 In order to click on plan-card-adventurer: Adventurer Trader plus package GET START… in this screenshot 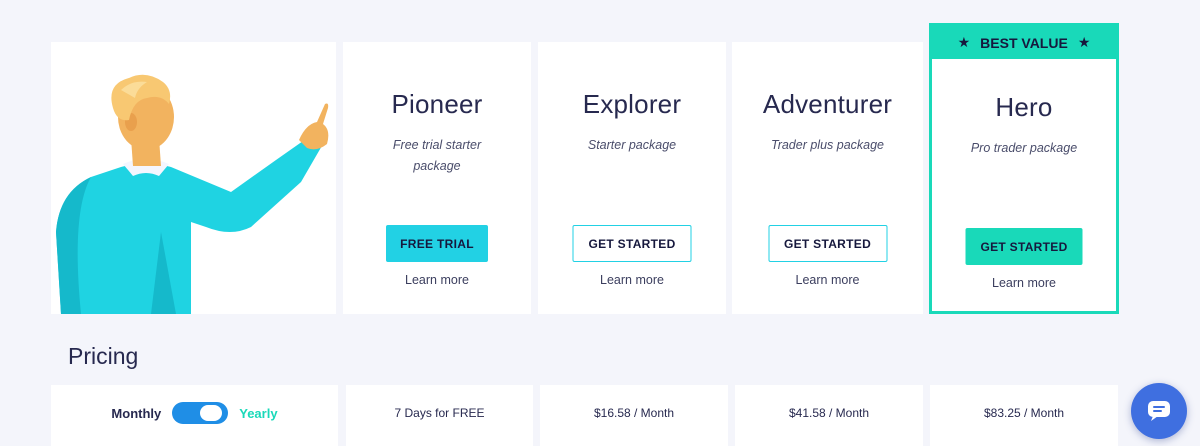, I will do `click(827, 178)`.